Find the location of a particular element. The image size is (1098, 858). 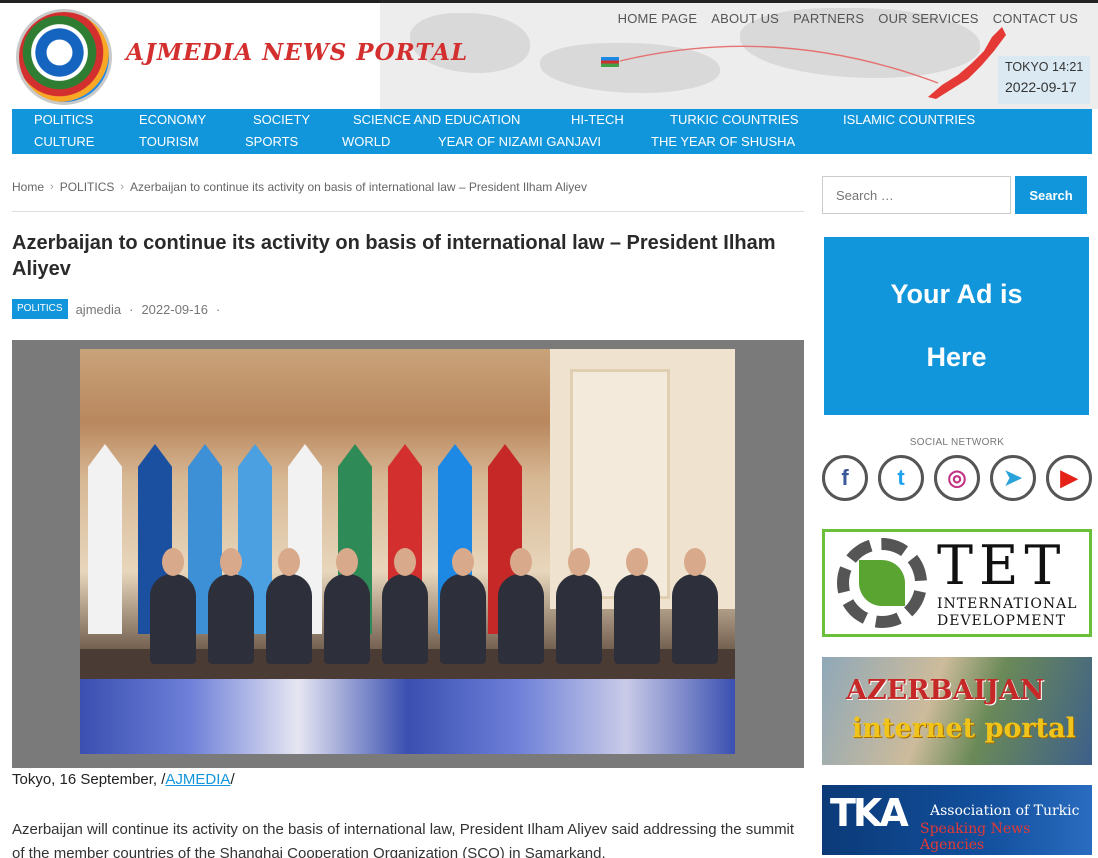

tka-banner-line-1: Association of Turkic is located at coordinates (1005, 811).